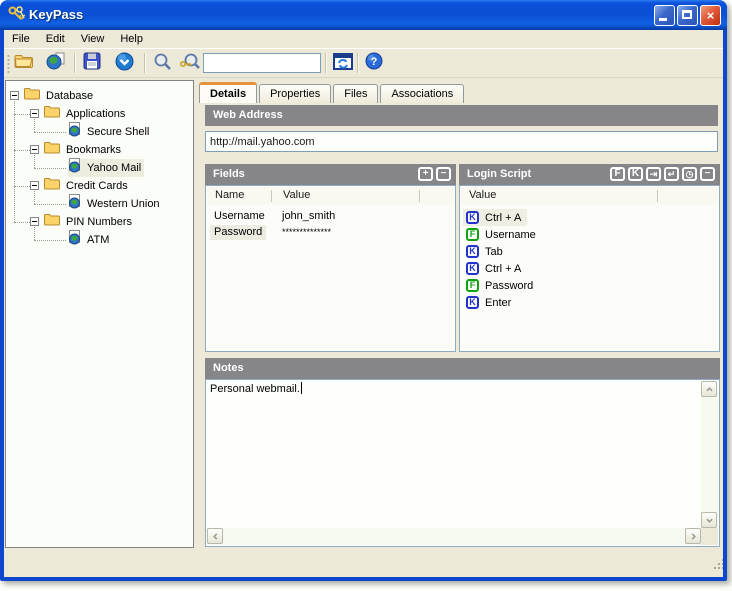 The height and width of the screenshot is (591, 732). I want to click on field-value: john_smith, so click(309, 216).